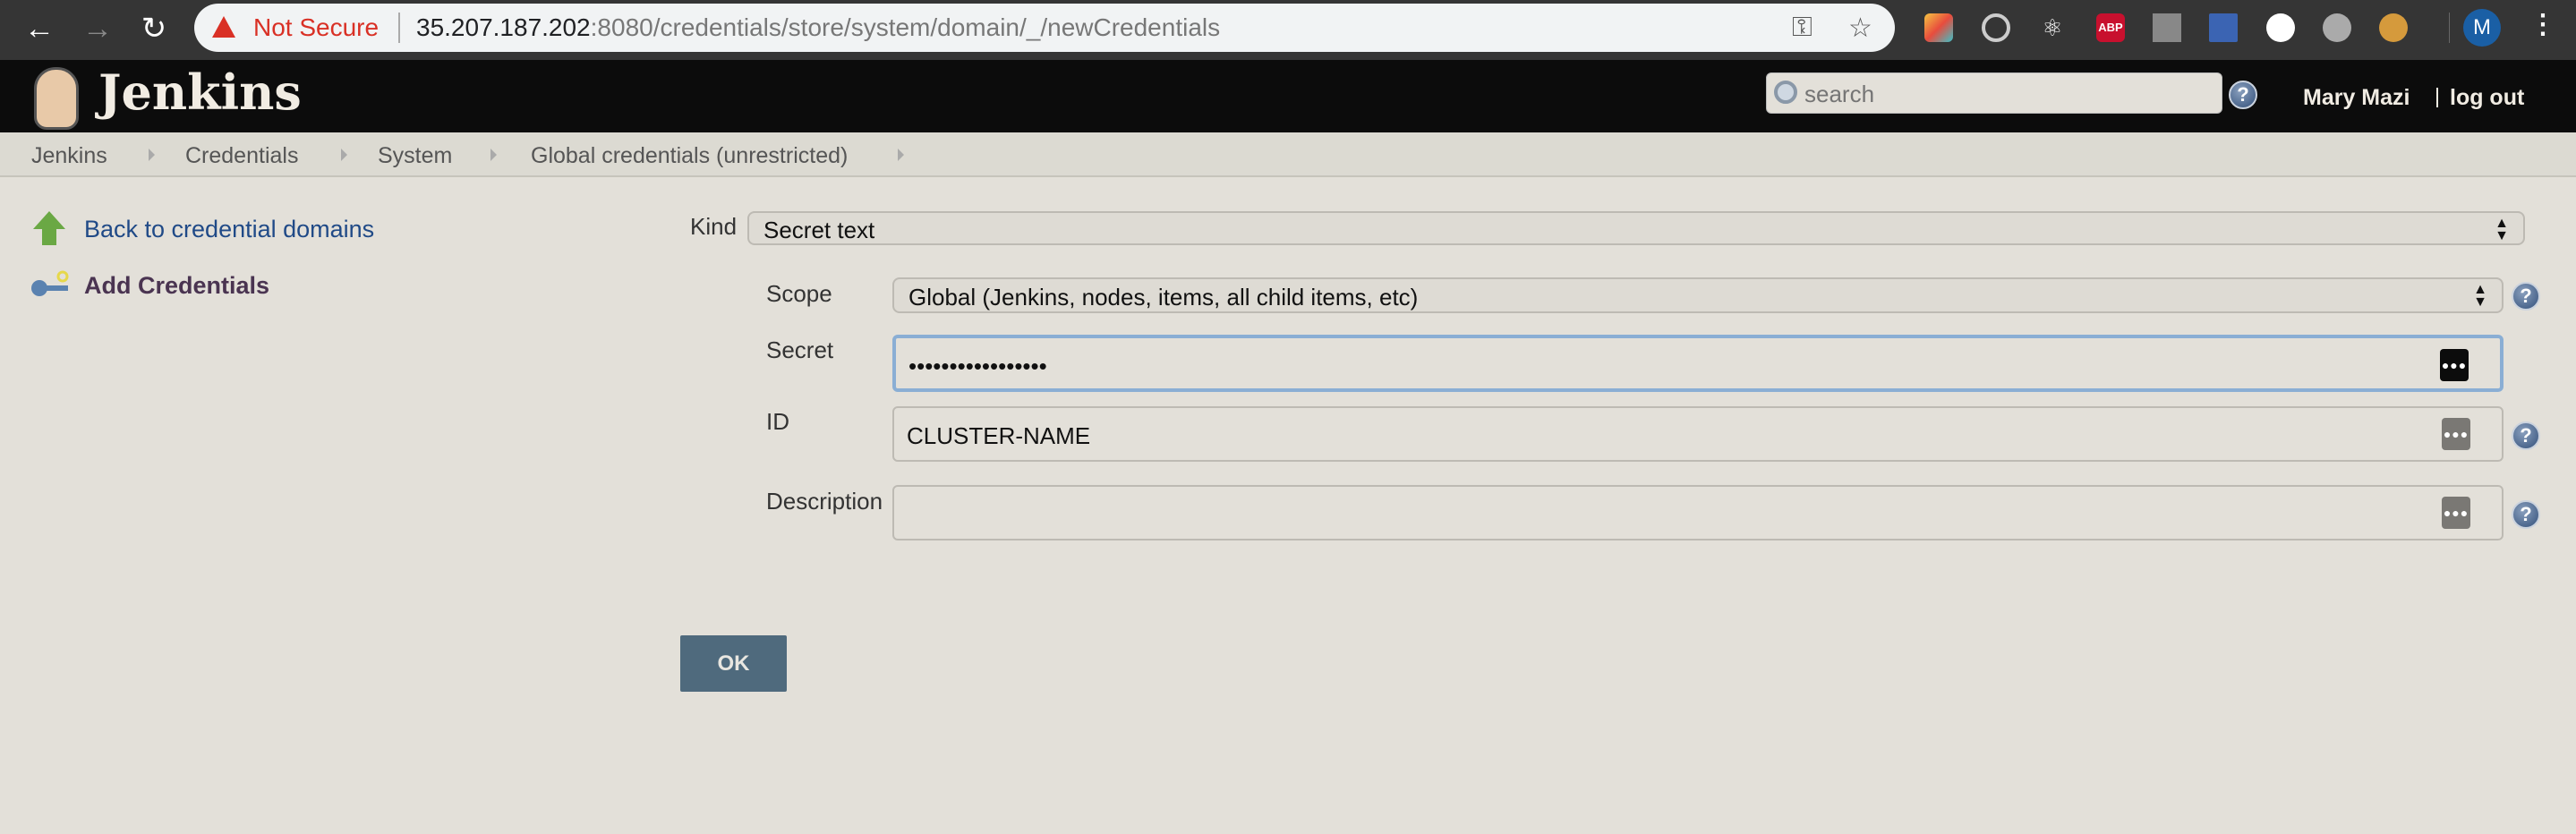 The height and width of the screenshot is (834, 2576). Describe the element at coordinates (229, 229) in the screenshot. I see `back-to-credential-domains-link: Back to credential domains` at that location.